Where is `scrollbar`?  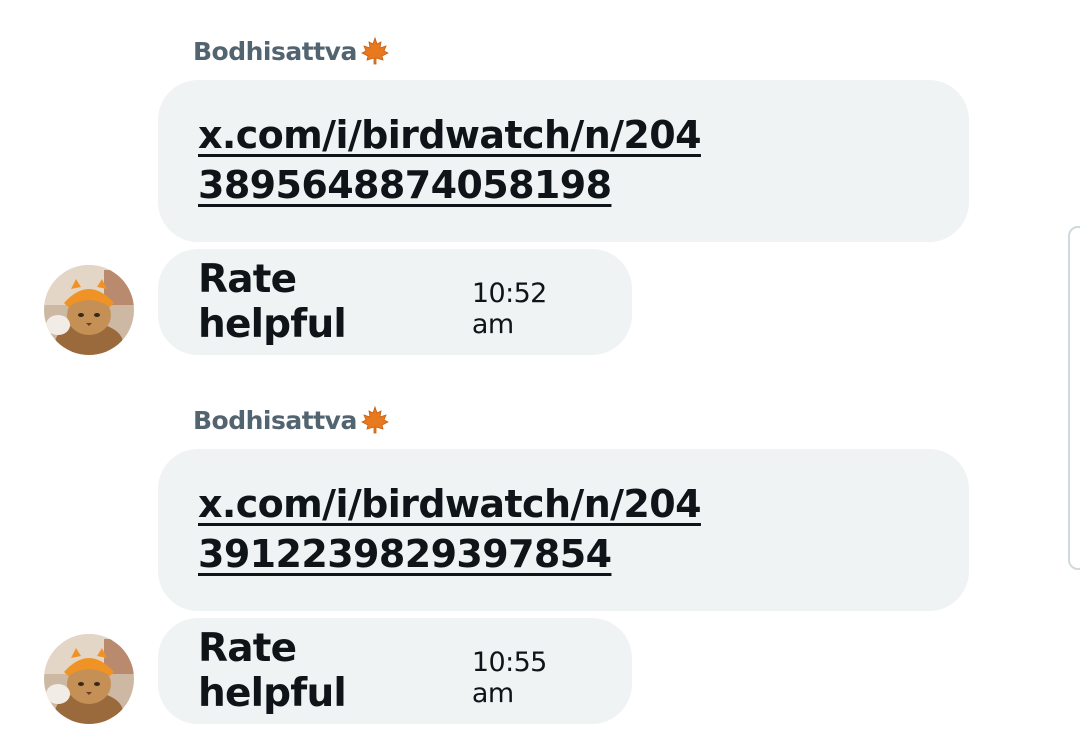
scrollbar is located at coordinates (1074, 398).